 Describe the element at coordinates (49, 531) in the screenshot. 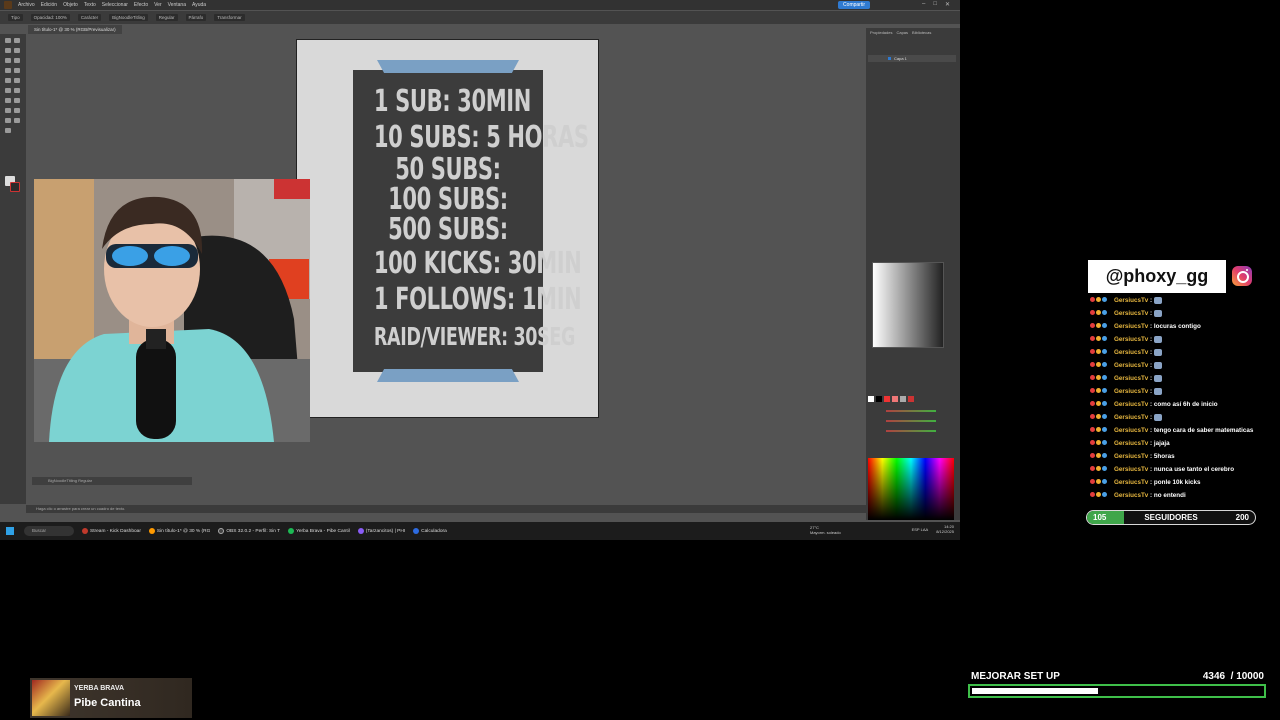

I see `taskbar-search: Buscar` at that location.